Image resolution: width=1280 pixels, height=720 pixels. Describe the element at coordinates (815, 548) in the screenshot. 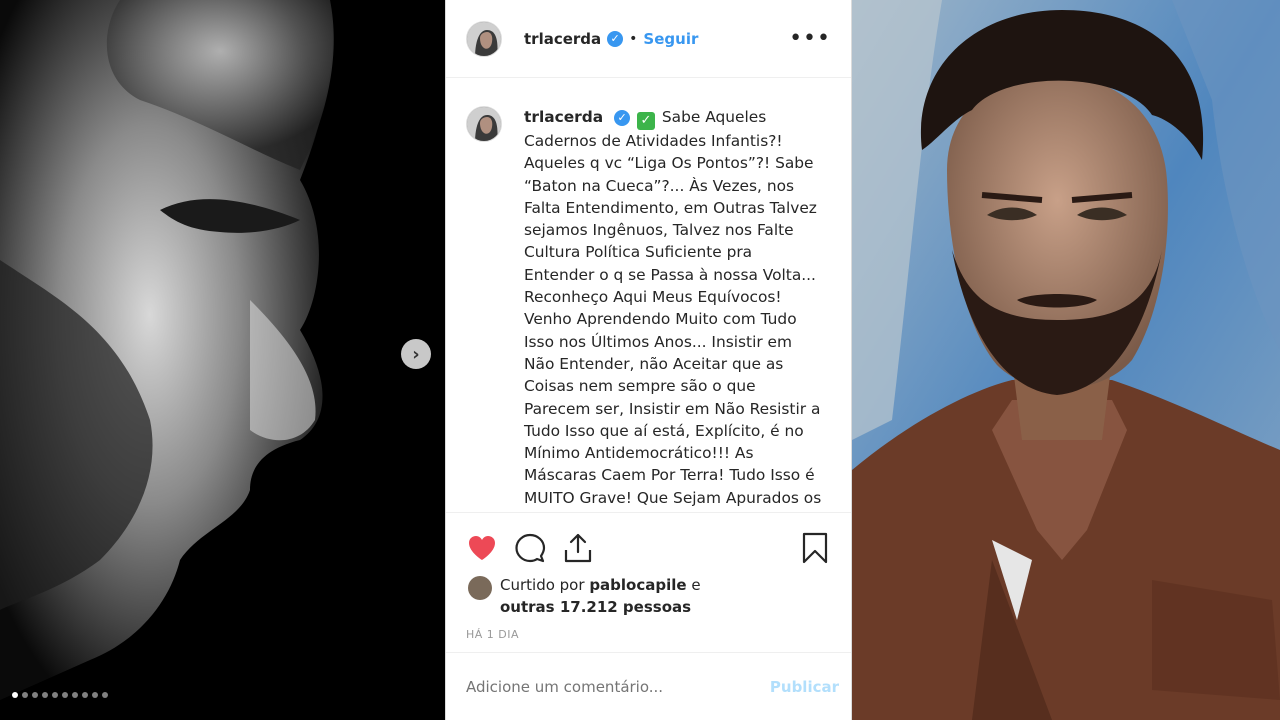

I see `bookmark-icon` at that location.